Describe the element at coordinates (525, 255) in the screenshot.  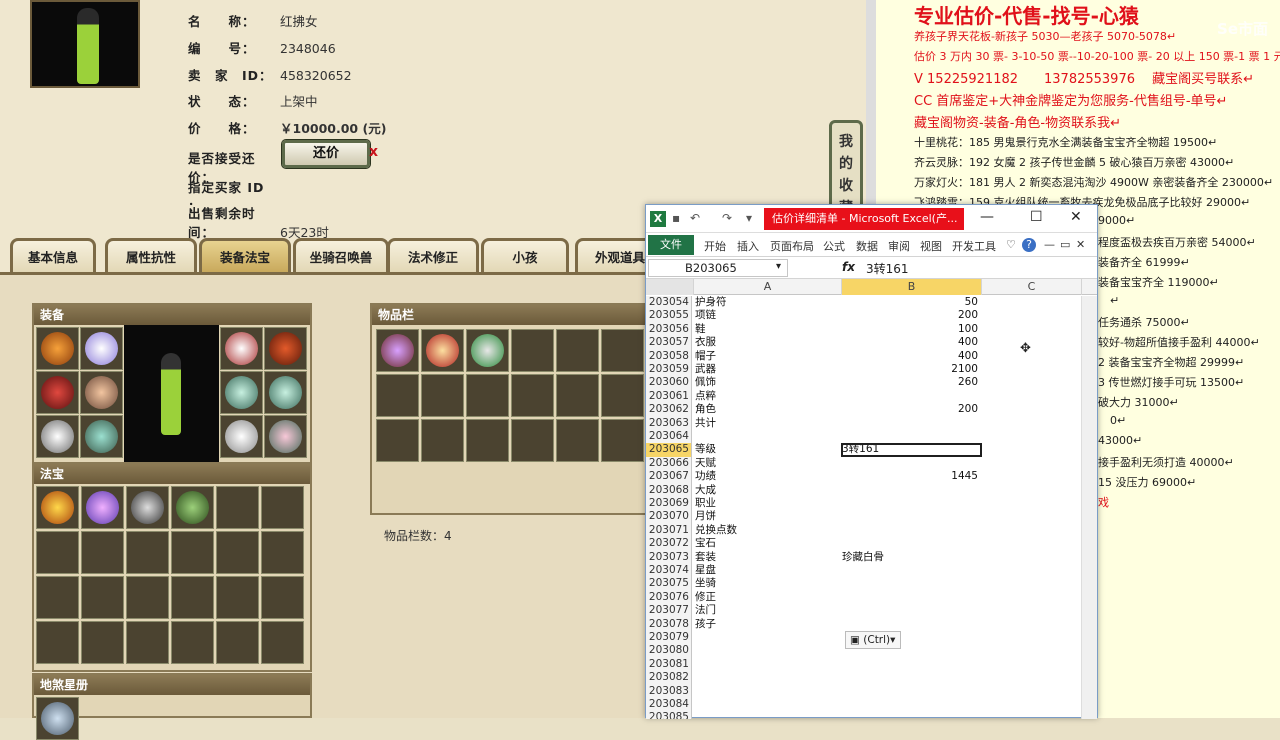
I see `tab-children: 小孩` at that location.